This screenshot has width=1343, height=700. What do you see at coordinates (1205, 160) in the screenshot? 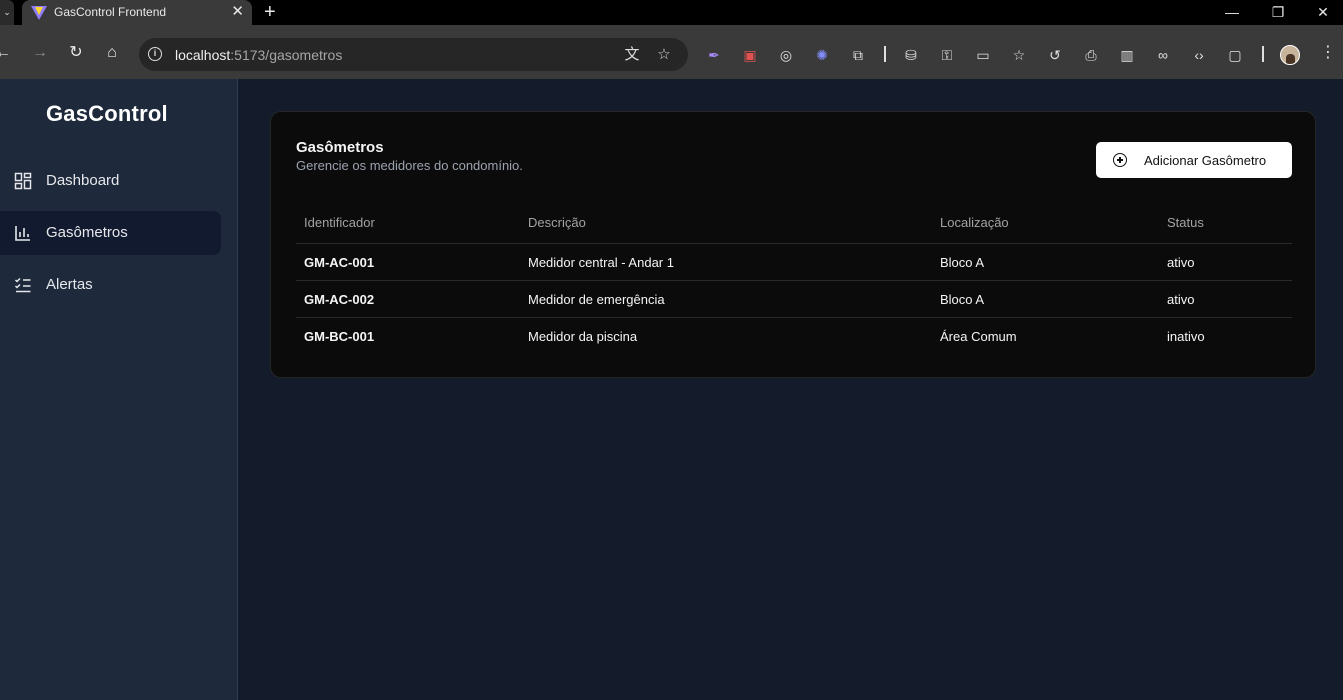
I see `add-button-label: Adicionar Gasômetro` at bounding box center [1205, 160].